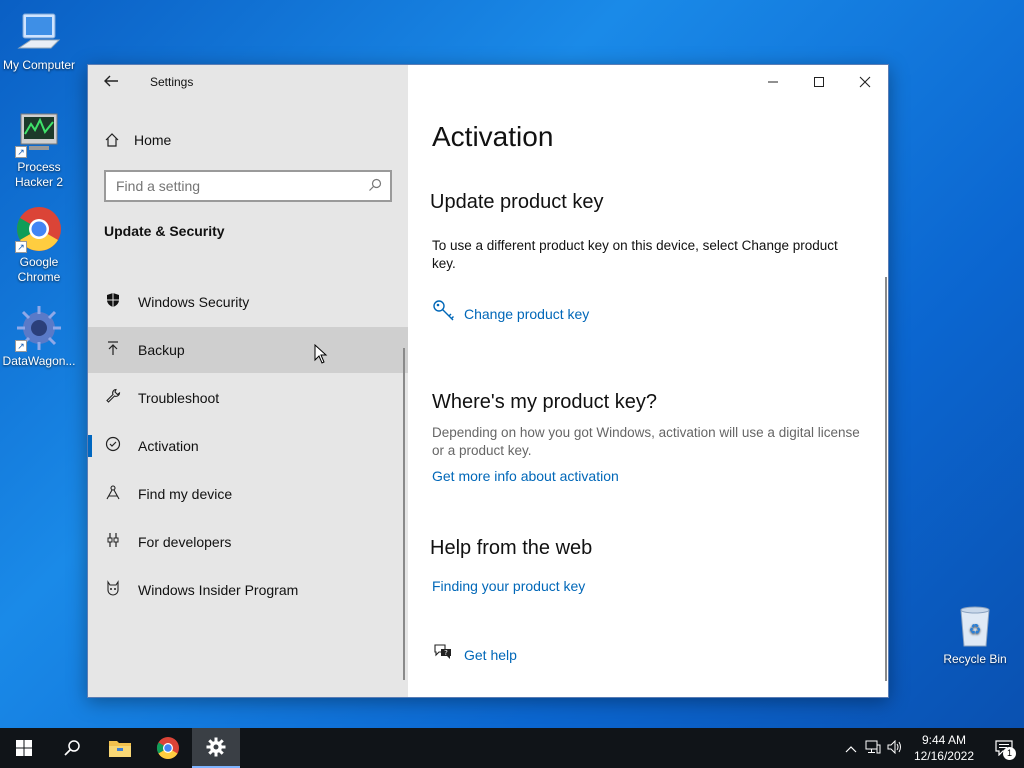 The width and height of the screenshot is (1024, 768). I want to click on minimize-button, so click(773, 82).